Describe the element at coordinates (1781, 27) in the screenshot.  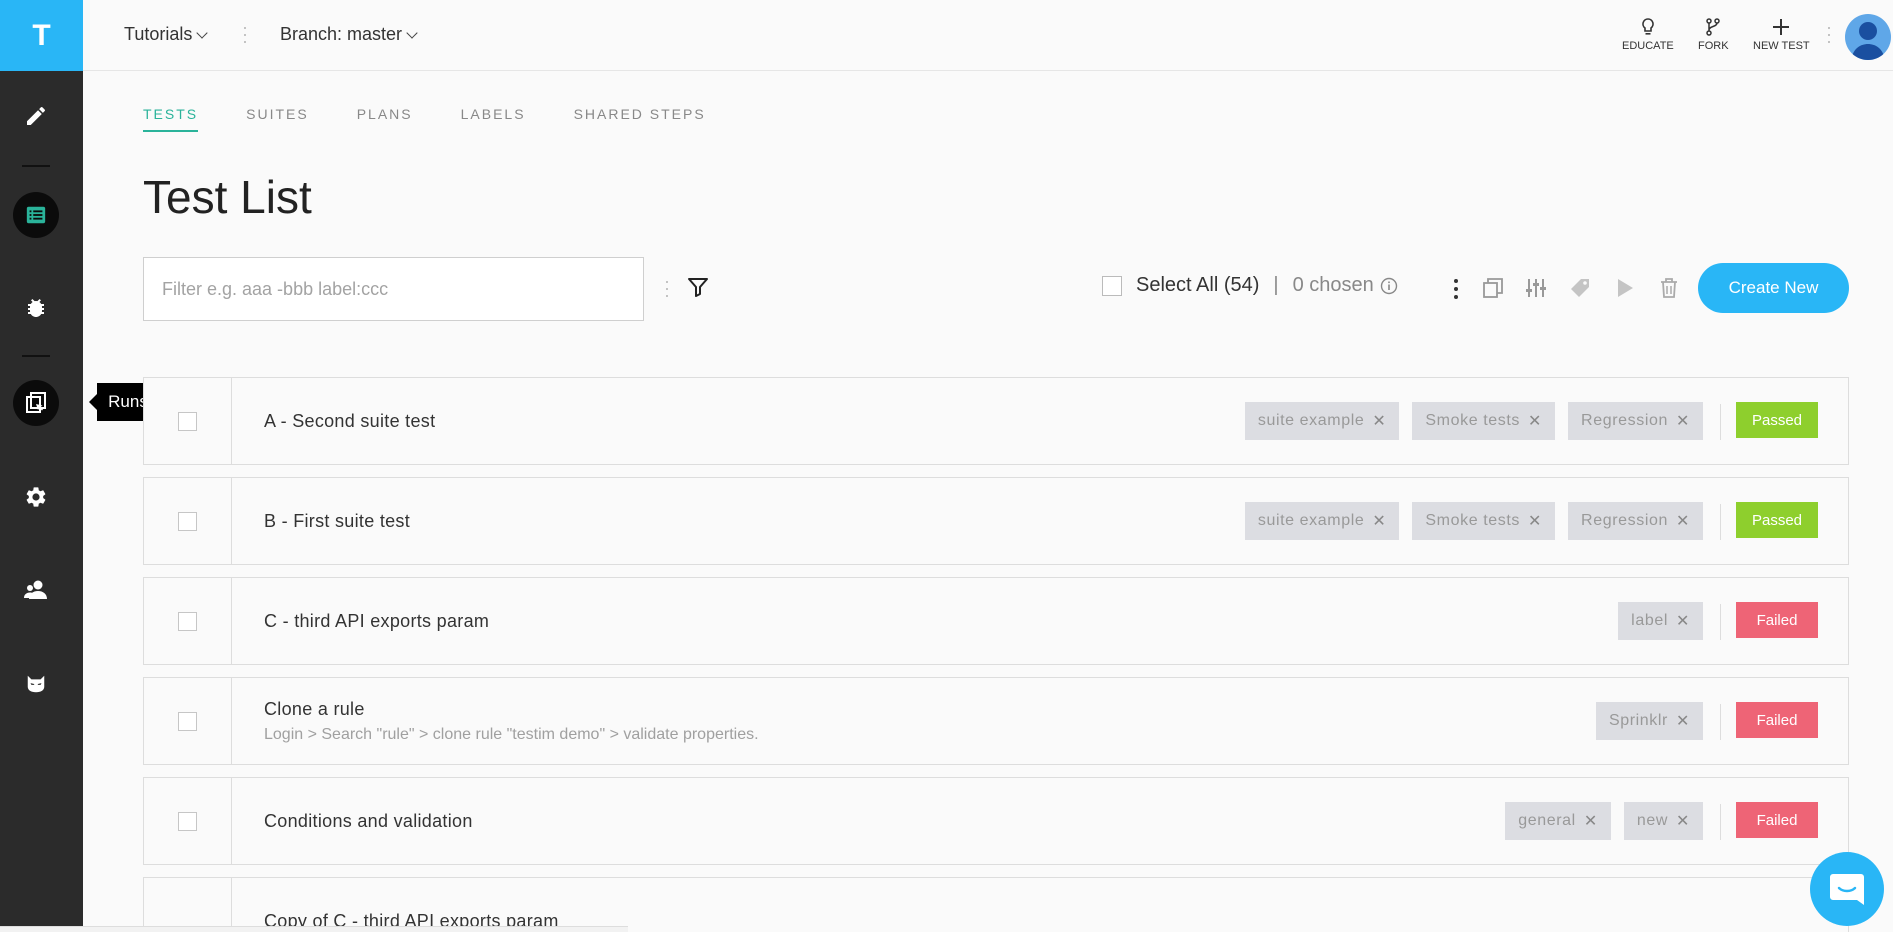
I see `plus-icon` at that location.